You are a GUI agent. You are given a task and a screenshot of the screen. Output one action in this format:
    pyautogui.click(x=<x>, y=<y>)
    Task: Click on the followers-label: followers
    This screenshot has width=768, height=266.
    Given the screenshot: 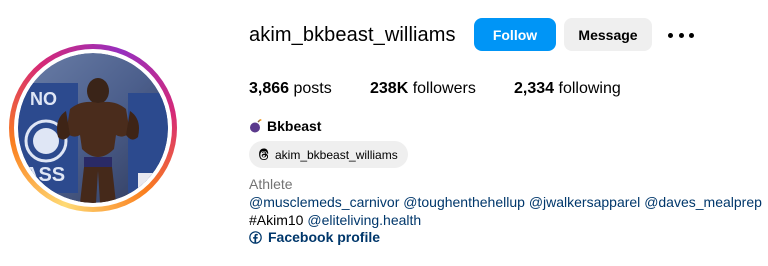 What is the action you would take?
    pyautogui.click(x=444, y=88)
    